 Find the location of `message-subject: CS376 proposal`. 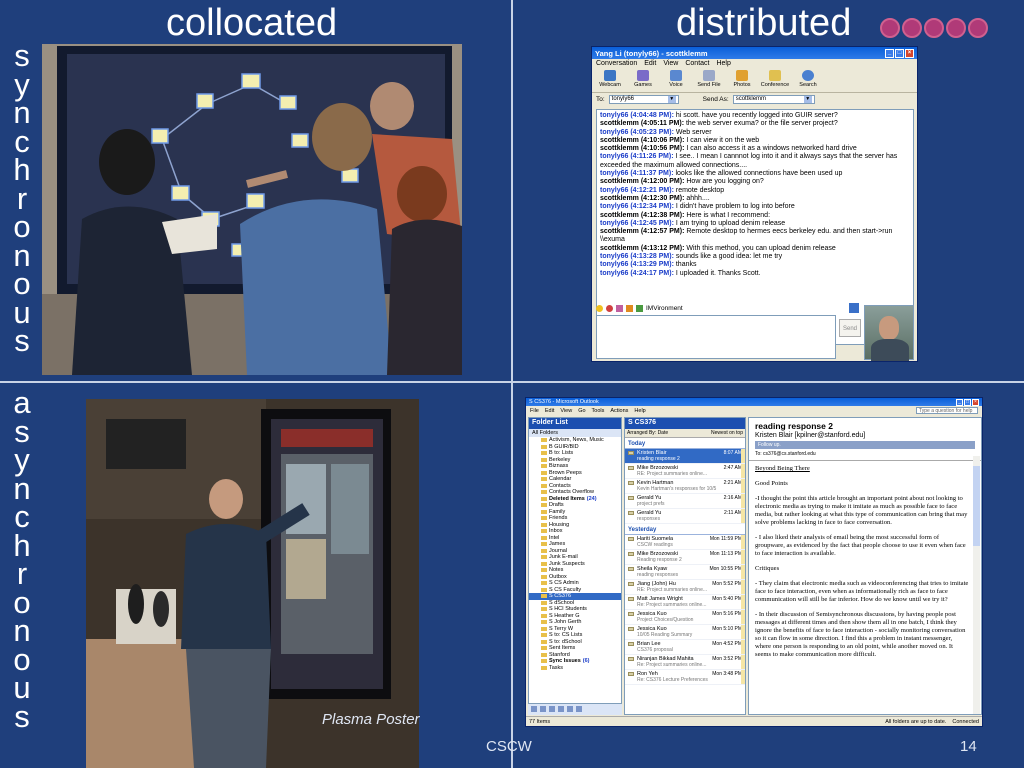

message-subject: CS376 proposal is located at coordinates (655, 650).